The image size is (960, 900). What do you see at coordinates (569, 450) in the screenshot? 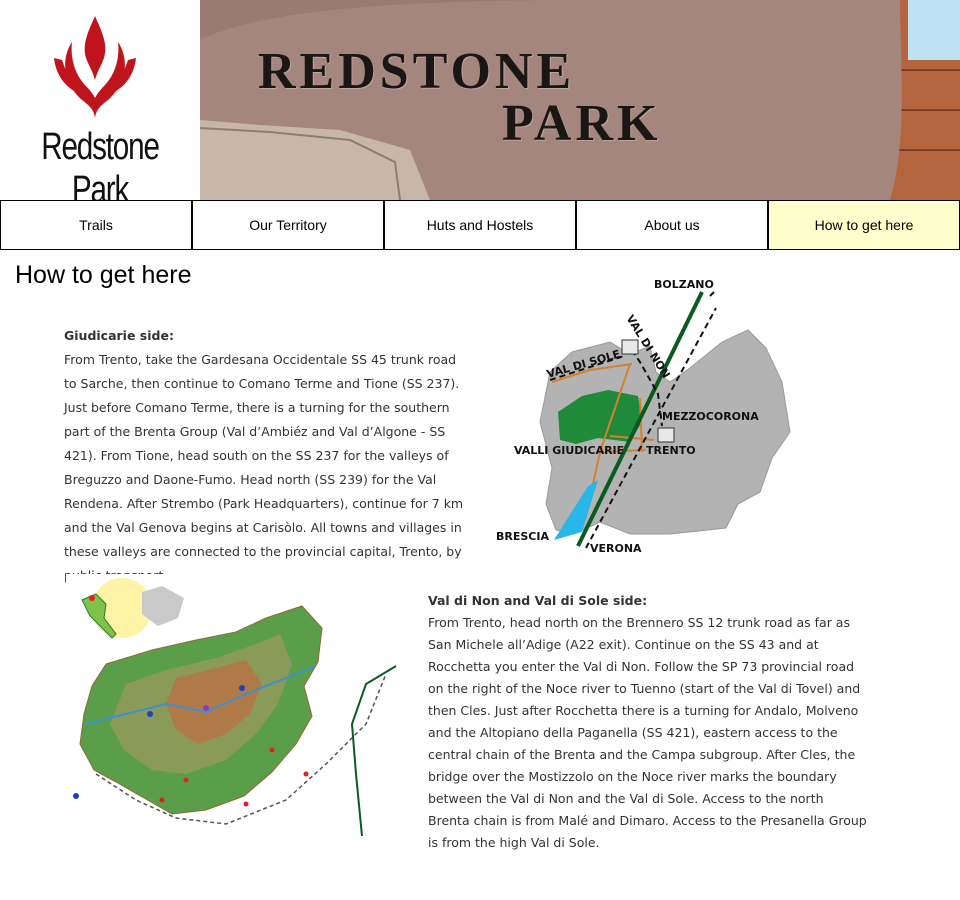
I see `label-valli-giudicarie: VALLI GIUDICARIE` at bounding box center [569, 450].